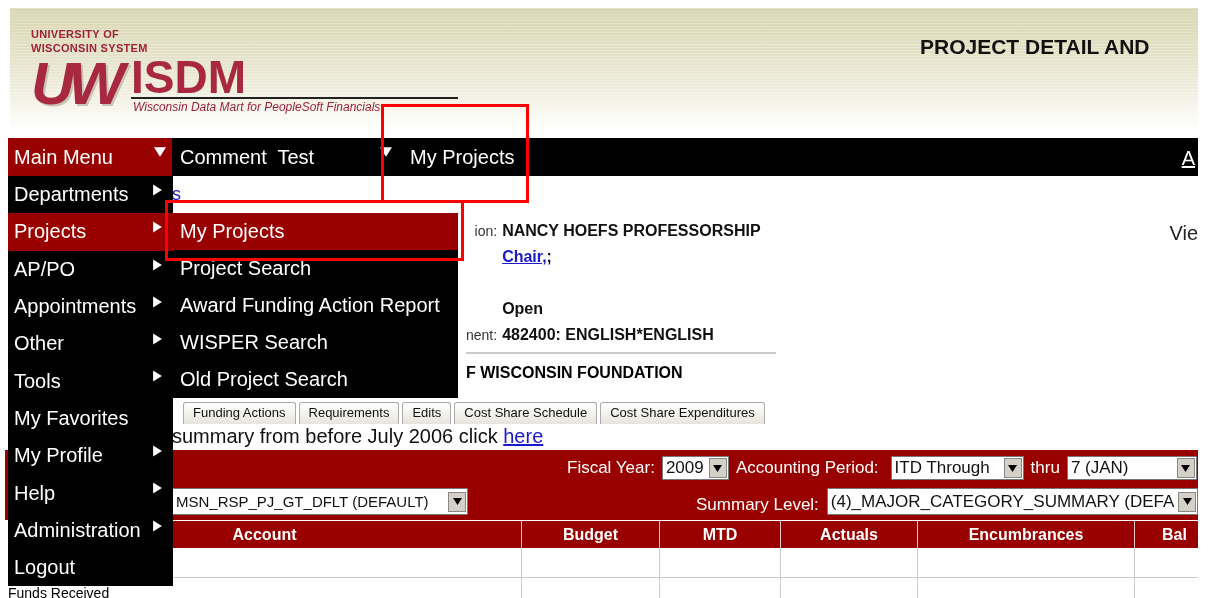  I want to click on tab: Cost Share Expenditures, so click(682, 413).